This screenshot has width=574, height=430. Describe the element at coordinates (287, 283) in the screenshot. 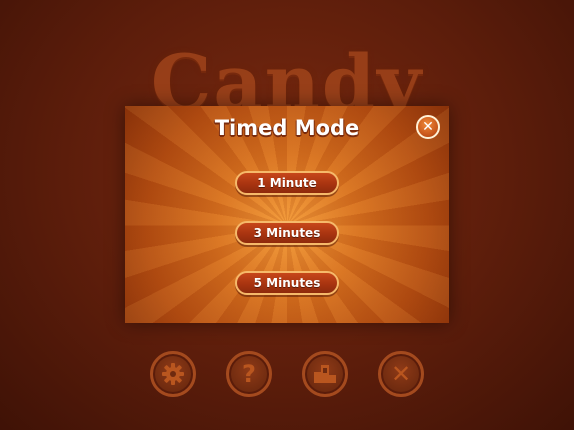

I see `five-minutes-button: 5 Minutes` at that location.